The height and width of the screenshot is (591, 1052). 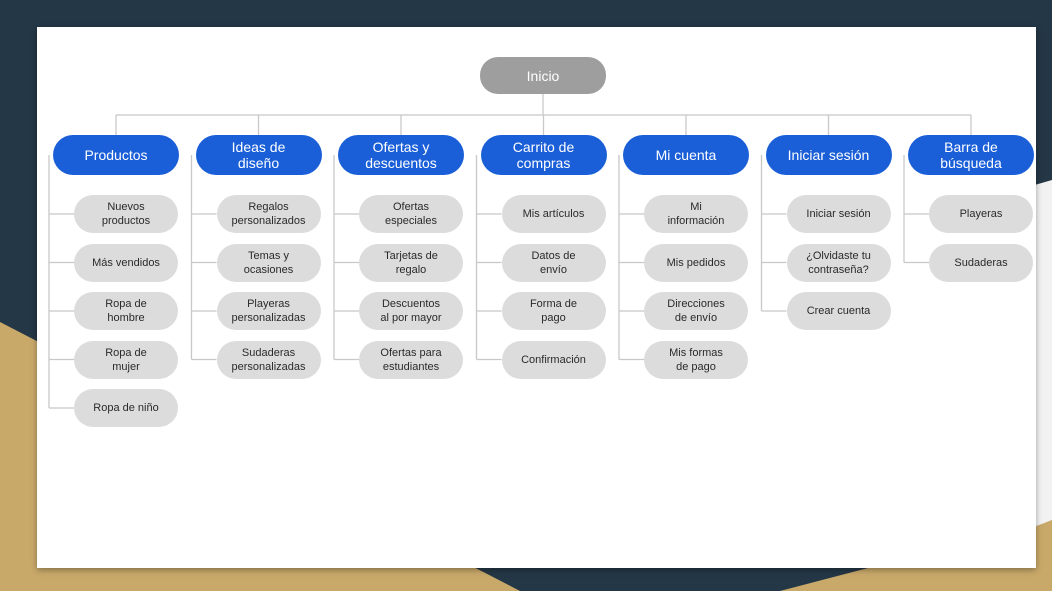 I want to click on page-mas-vendidos: Más vendidos, so click(x=126, y=262).